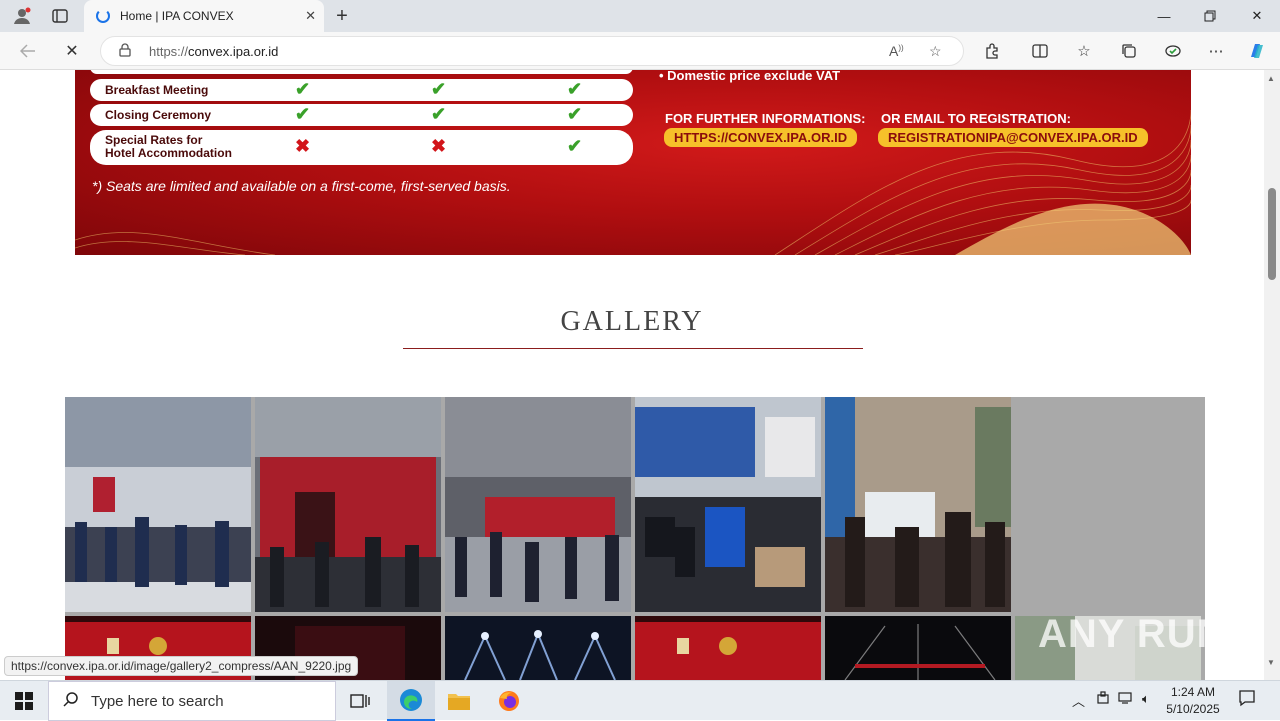  I want to click on scrollbar-thumb, so click(1272, 234).